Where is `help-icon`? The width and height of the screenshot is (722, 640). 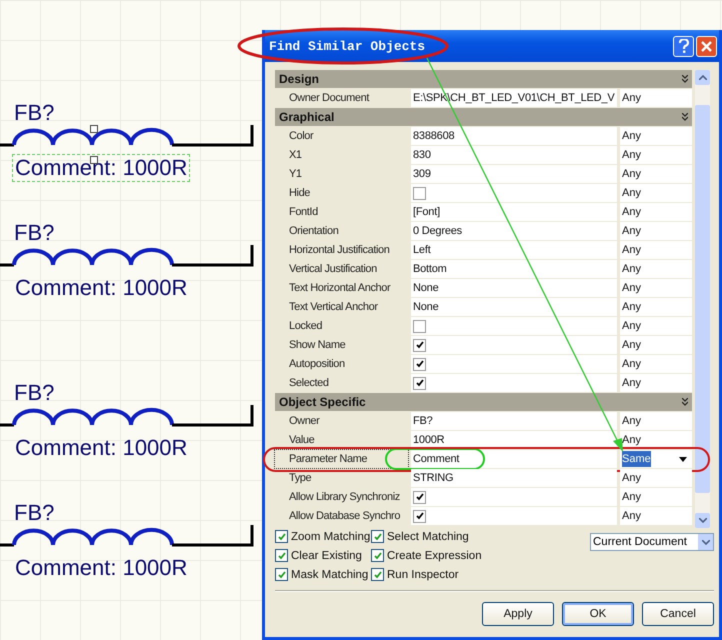 help-icon is located at coordinates (683, 46).